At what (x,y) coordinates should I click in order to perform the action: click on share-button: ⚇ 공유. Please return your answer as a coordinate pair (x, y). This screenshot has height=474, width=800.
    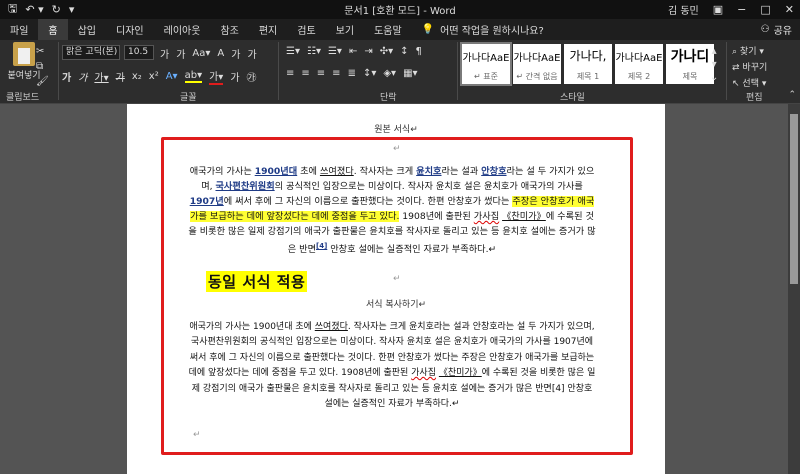
    Looking at the image, I should click on (776, 29).